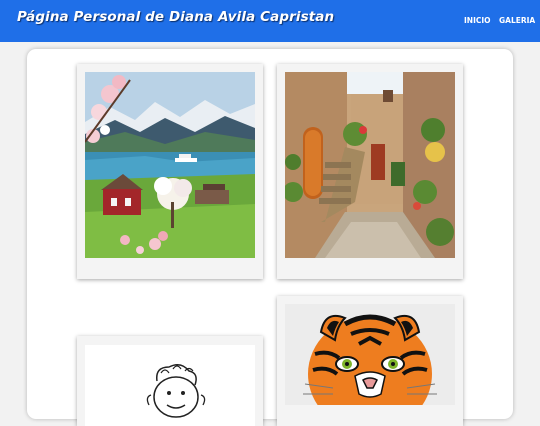 This screenshot has height=426, width=540. I want to click on gallery-card-cartoon, so click(170, 381).